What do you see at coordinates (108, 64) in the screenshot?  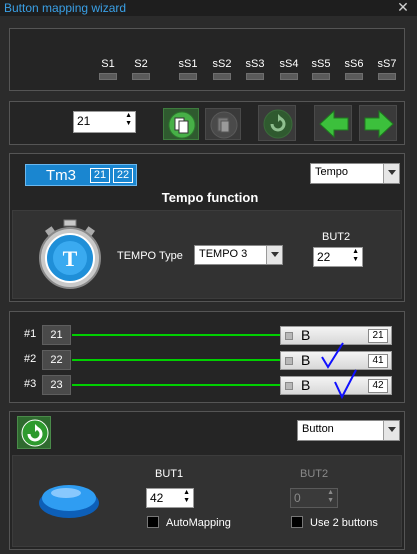 I see `switch-label: S1` at bounding box center [108, 64].